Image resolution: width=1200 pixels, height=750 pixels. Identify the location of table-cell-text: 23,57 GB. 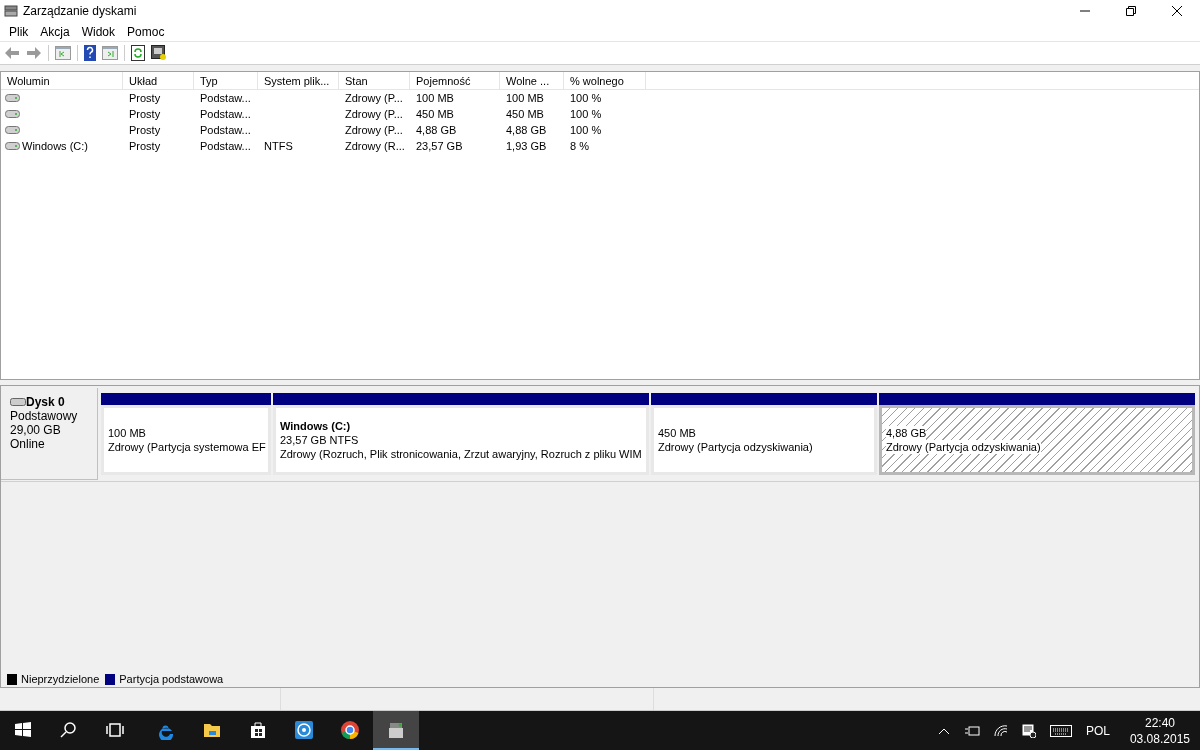
(439, 146).